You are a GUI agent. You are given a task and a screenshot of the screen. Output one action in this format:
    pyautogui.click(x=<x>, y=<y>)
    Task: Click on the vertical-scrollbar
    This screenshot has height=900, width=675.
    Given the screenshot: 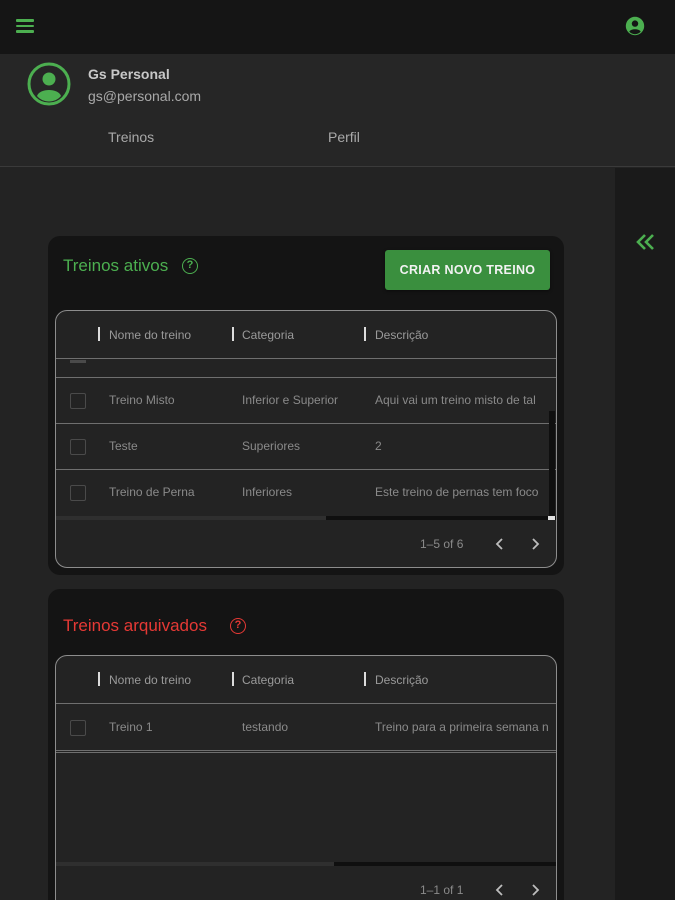 What is the action you would take?
    pyautogui.click(x=552, y=464)
    